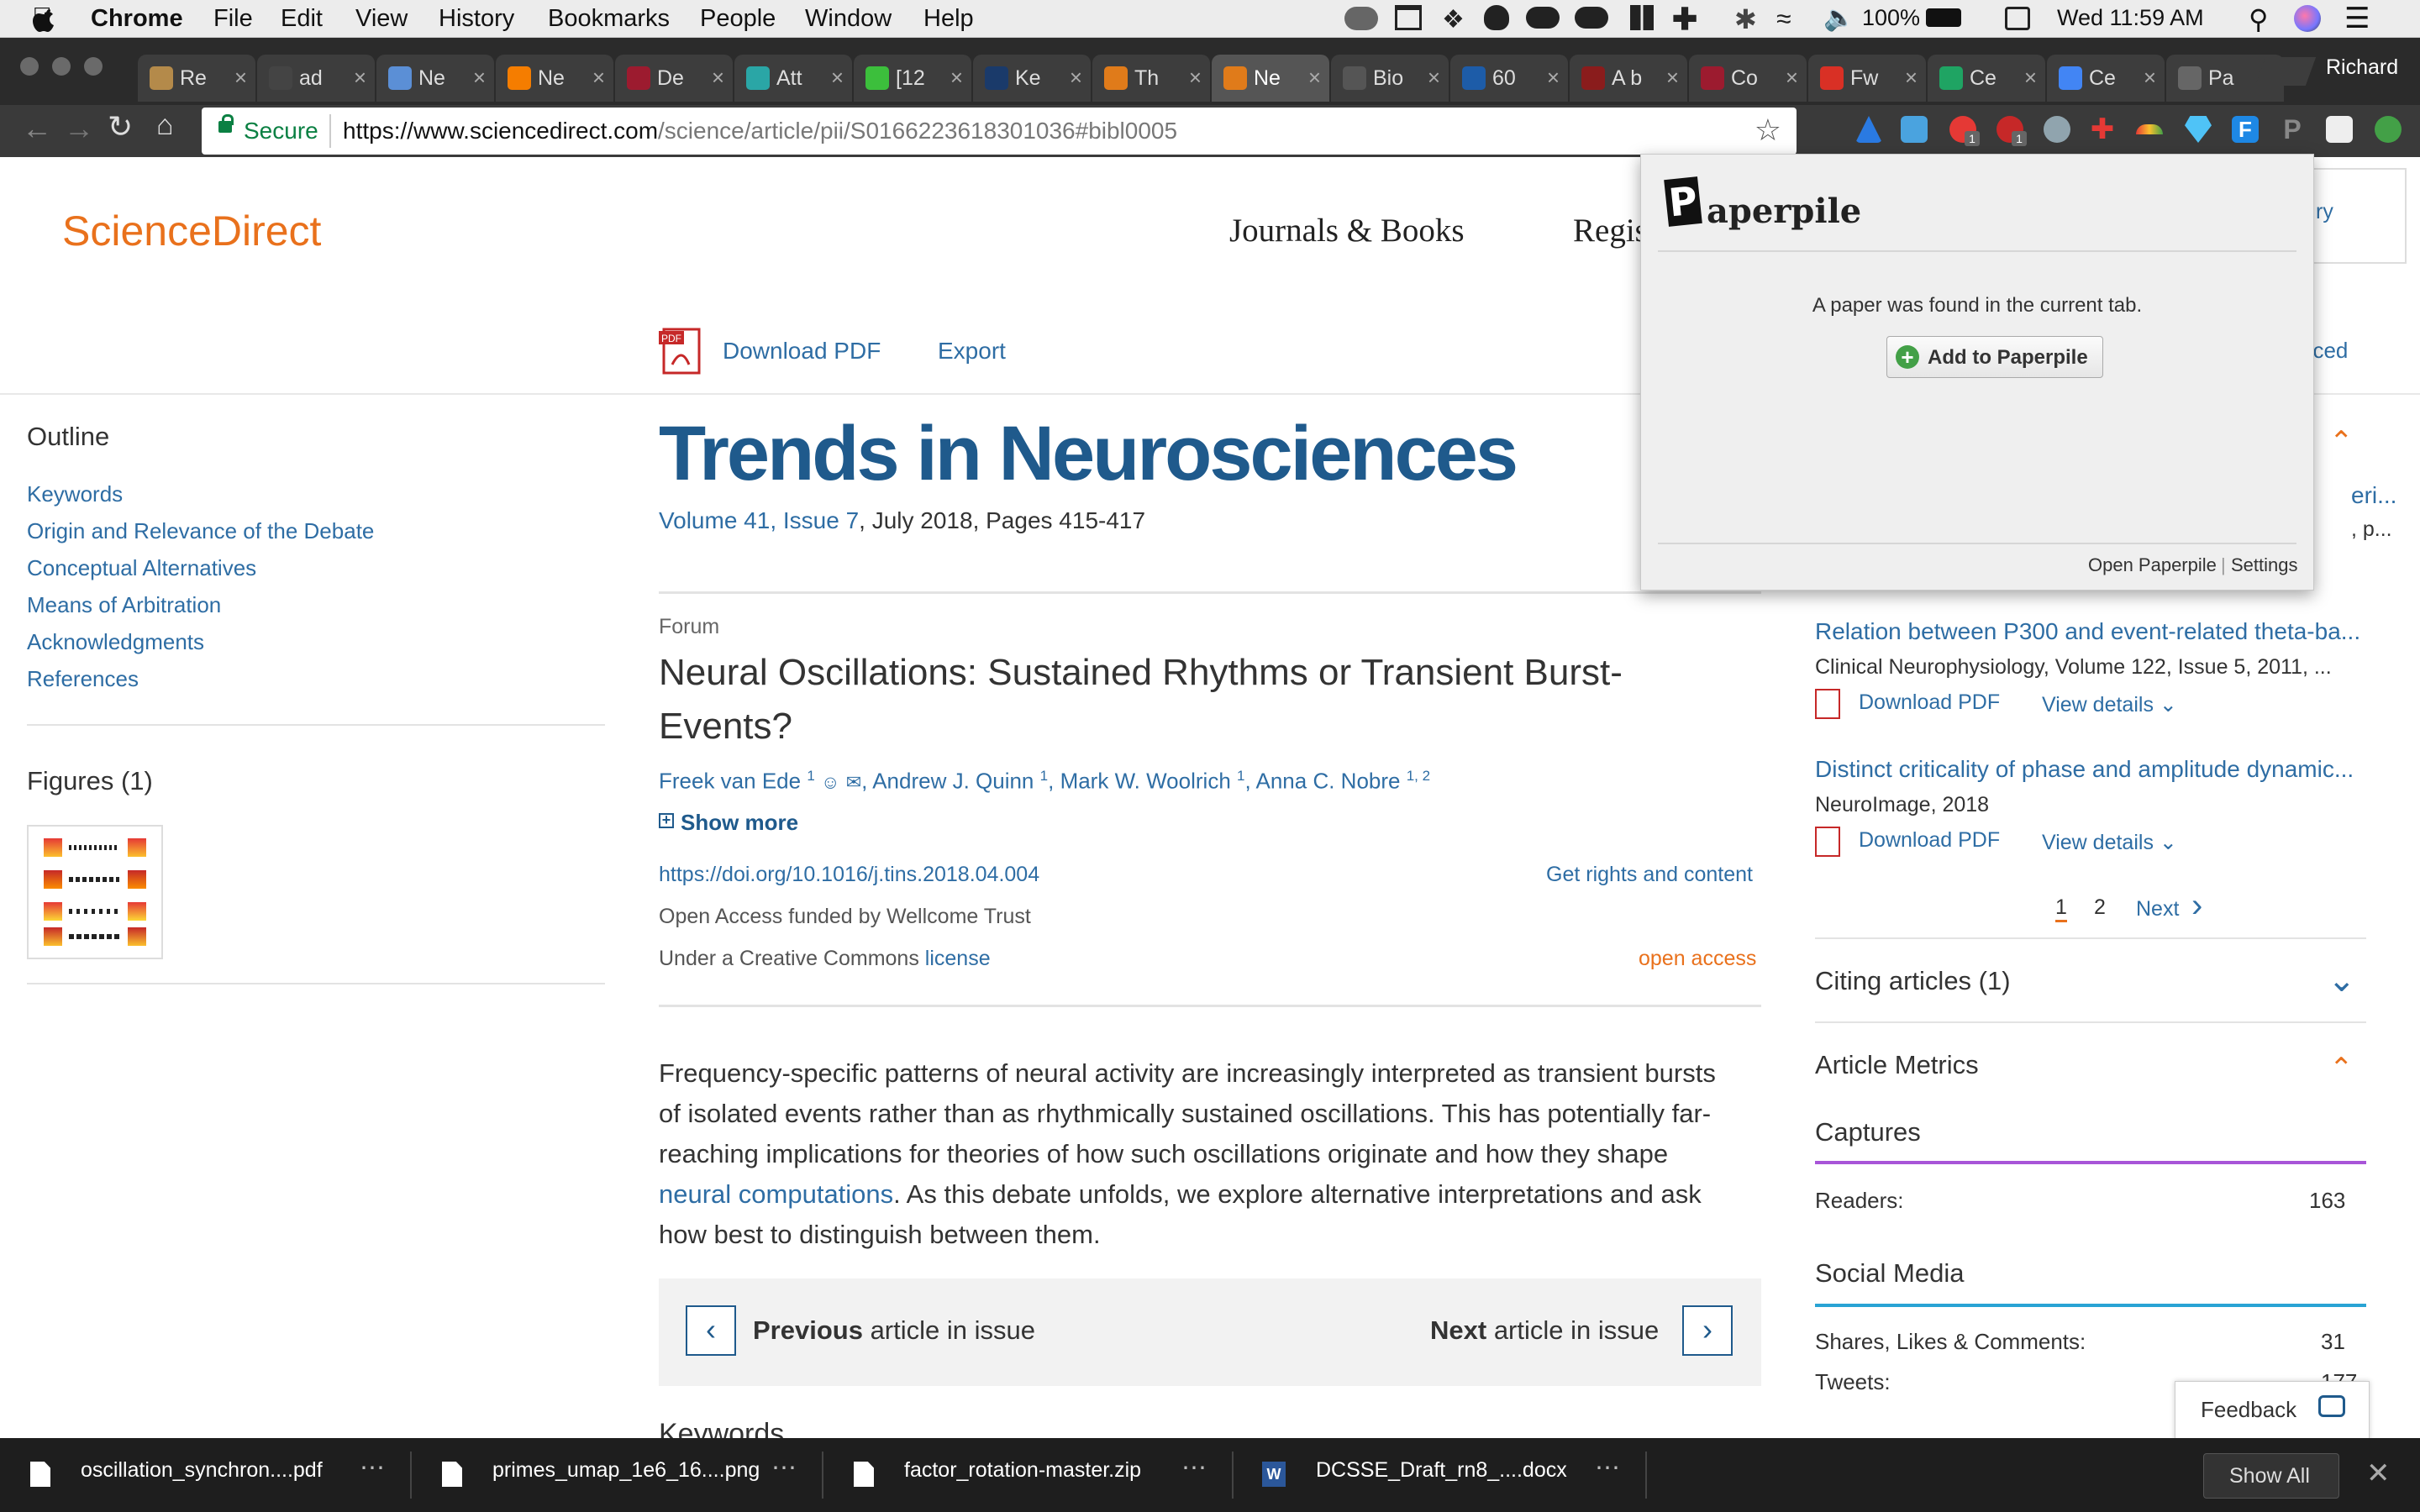  Describe the element at coordinates (37, 128) in the screenshot. I see `back-icon: ←` at that location.